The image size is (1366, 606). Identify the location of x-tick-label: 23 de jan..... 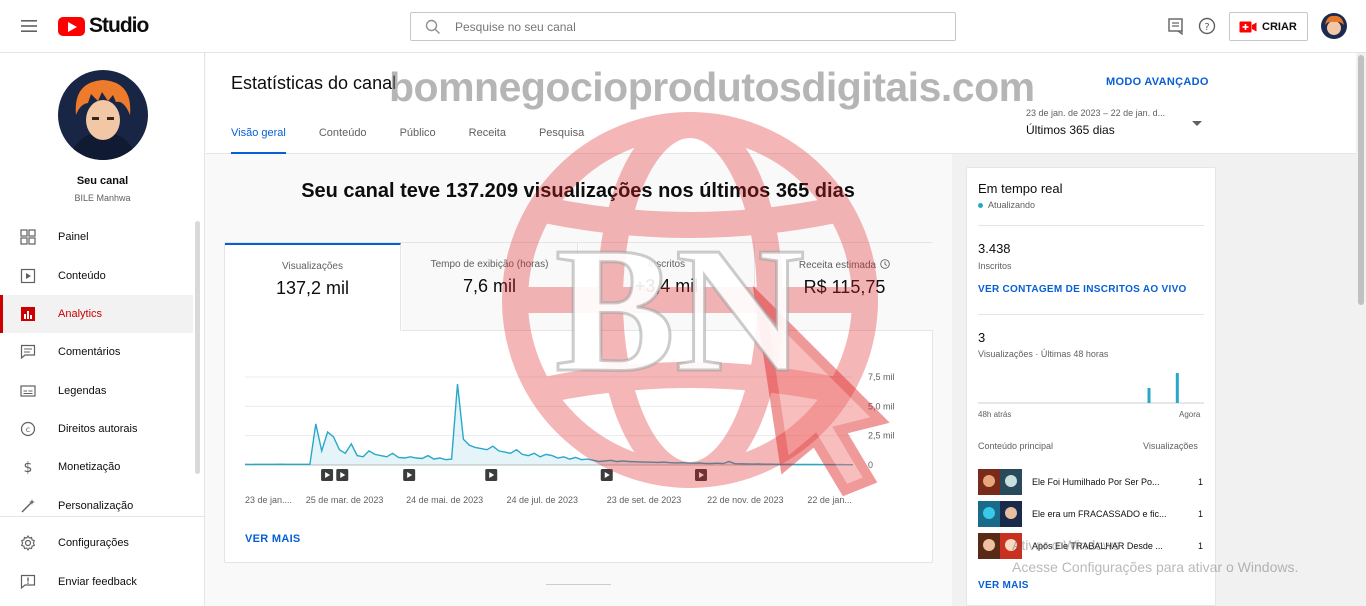
(268, 500).